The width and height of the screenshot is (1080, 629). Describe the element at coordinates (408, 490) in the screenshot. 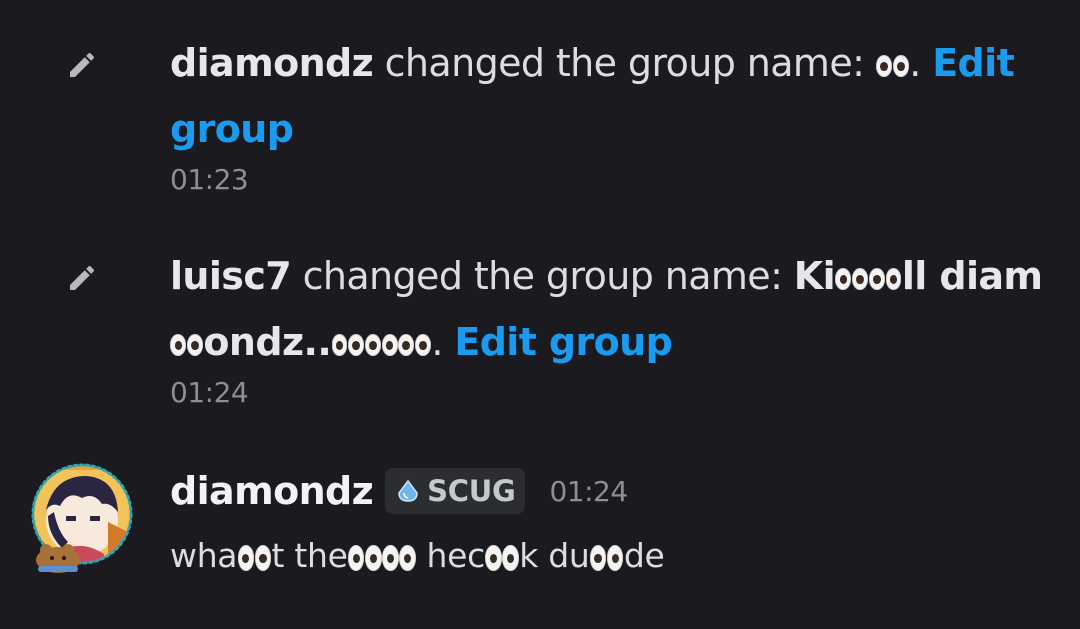

I see `droplet-icon` at that location.